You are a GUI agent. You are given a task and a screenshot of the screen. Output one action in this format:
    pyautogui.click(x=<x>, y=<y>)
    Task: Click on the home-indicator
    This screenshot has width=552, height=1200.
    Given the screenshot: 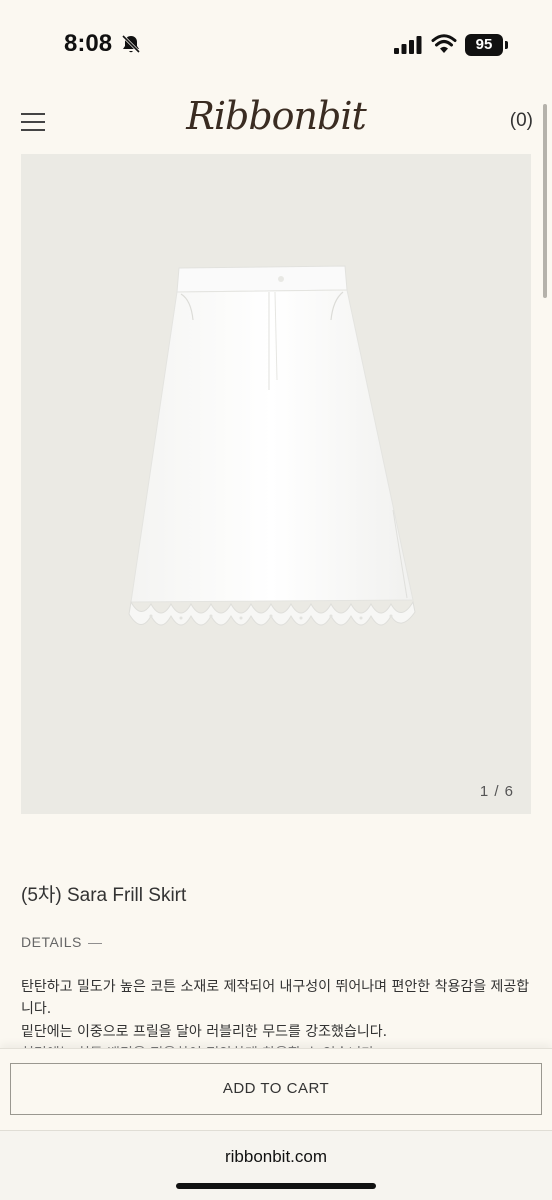 What is the action you would take?
    pyautogui.click(x=276, y=1186)
    